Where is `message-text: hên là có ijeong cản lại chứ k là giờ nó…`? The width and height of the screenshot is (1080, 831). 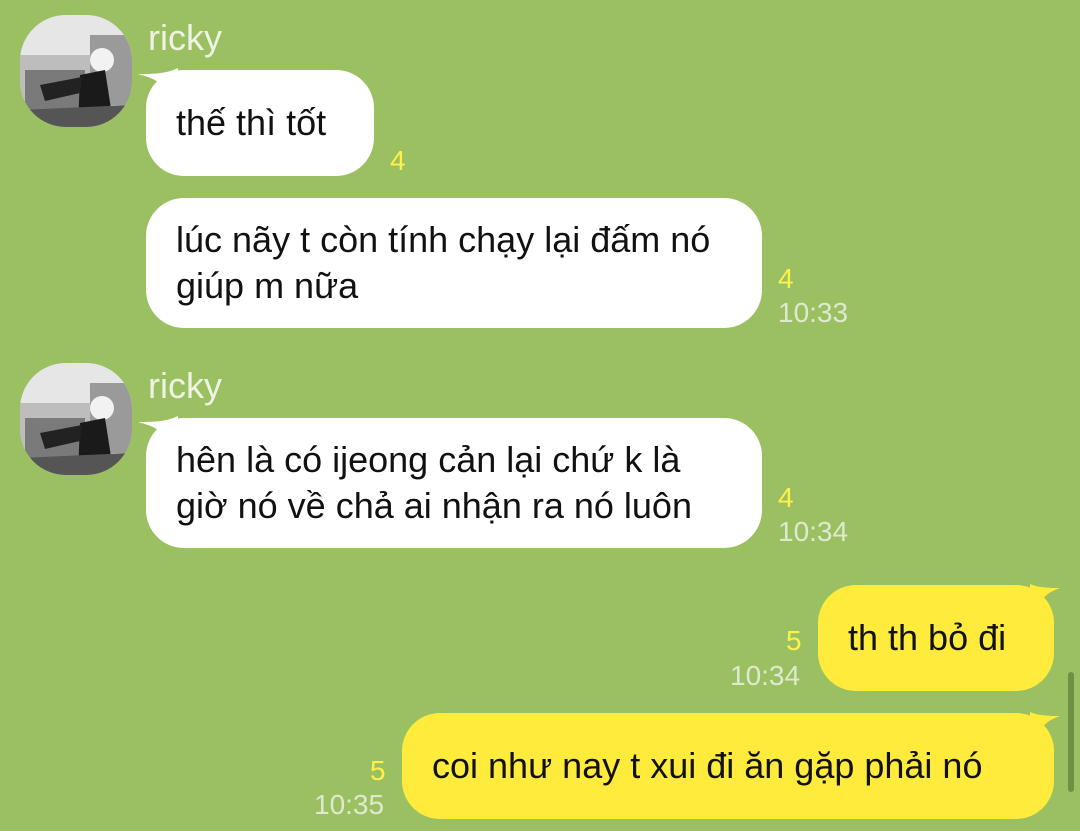
message-text: hên là có ijeong cản lại chứ k là giờ nó… is located at coordinates (434, 482).